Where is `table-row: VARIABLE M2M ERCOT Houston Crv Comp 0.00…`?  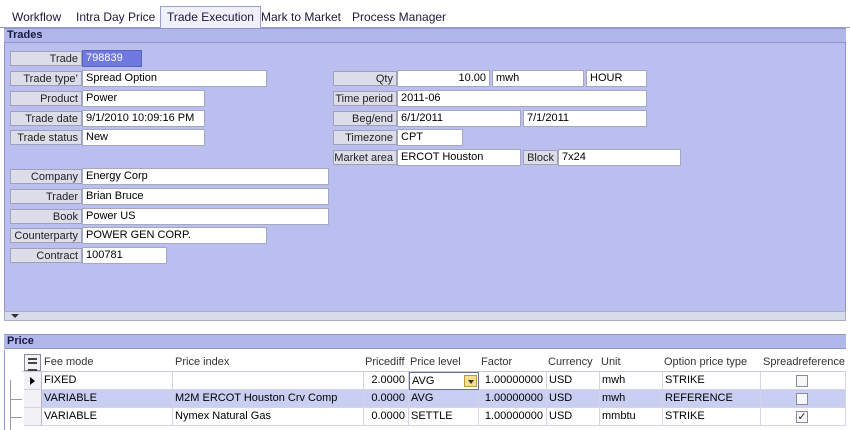 table-row: VARIABLE M2M ERCOT Houston Crv Comp 0.00… is located at coordinates (435, 399).